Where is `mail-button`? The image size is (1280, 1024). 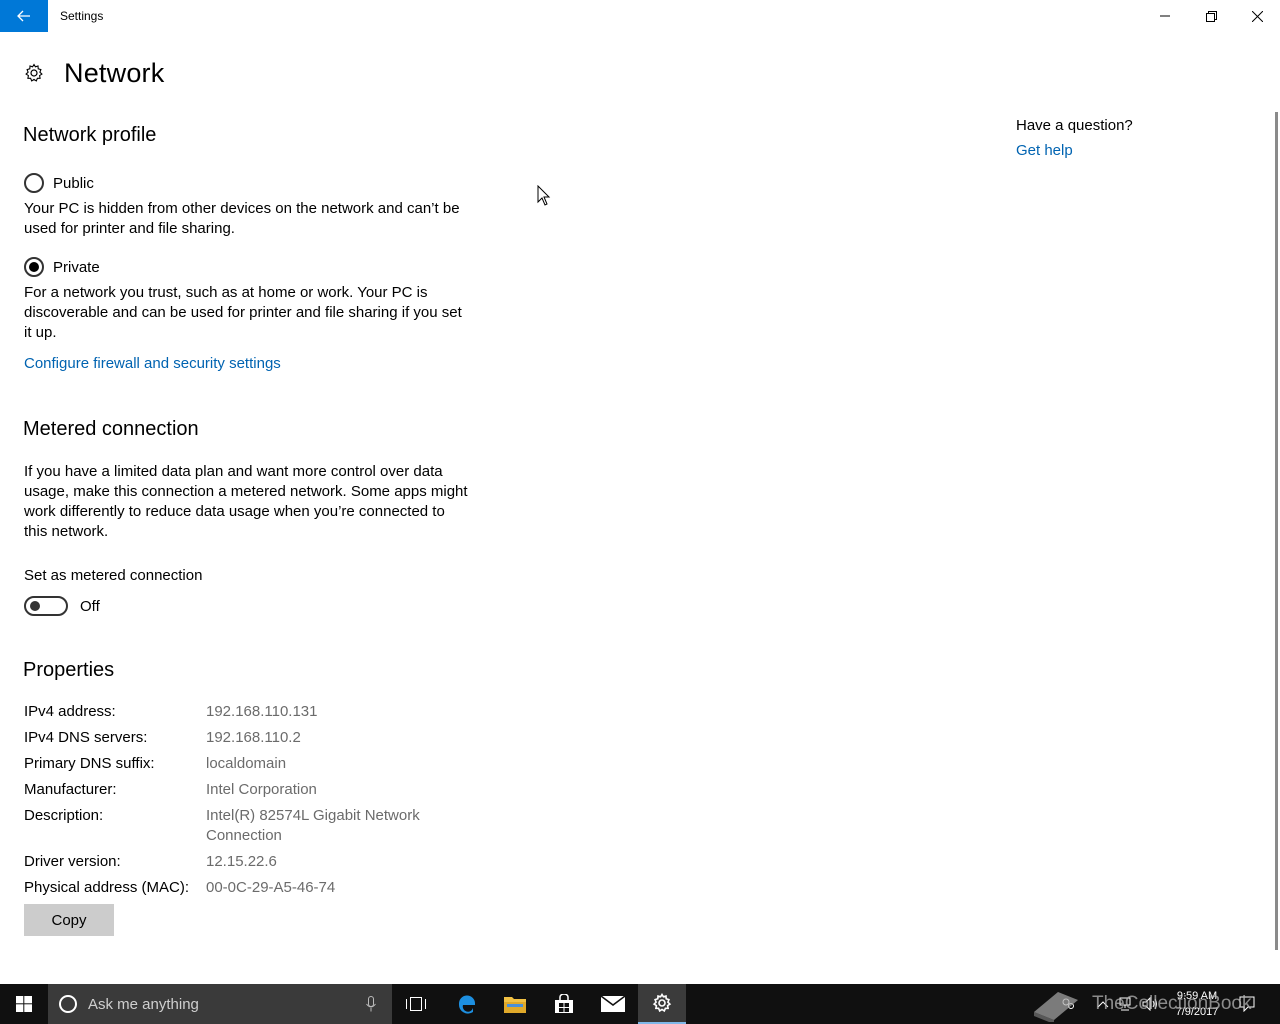
mail-button is located at coordinates (613, 1004).